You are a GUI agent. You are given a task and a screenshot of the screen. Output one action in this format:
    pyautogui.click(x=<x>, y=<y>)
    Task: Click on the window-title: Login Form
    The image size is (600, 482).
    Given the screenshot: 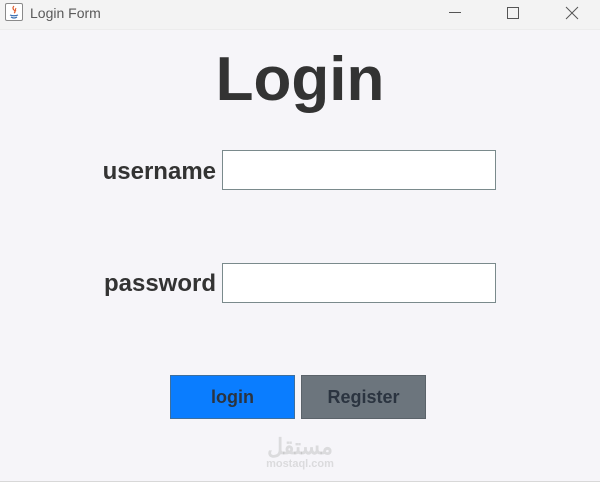 What is the action you would take?
    pyautogui.click(x=65, y=13)
    